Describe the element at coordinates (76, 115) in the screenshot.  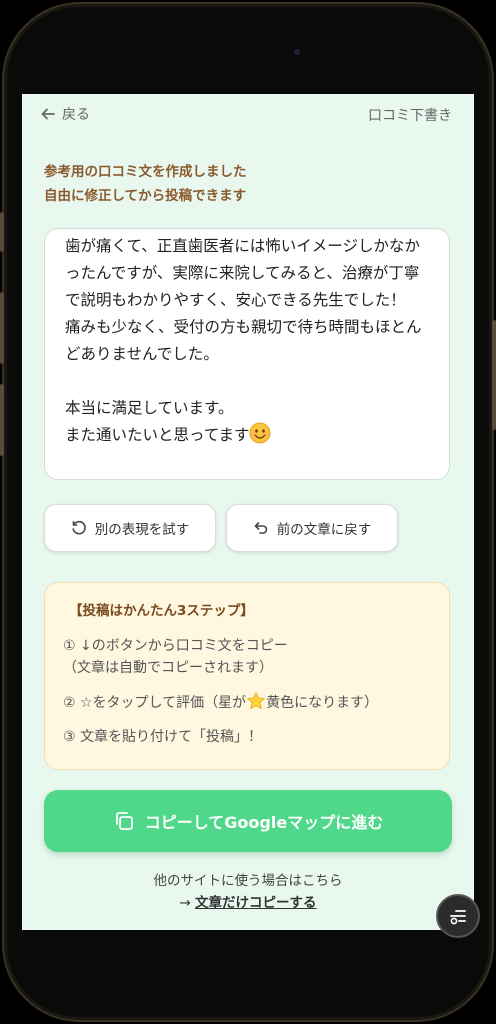
I see `back-label: 戻る` at that location.